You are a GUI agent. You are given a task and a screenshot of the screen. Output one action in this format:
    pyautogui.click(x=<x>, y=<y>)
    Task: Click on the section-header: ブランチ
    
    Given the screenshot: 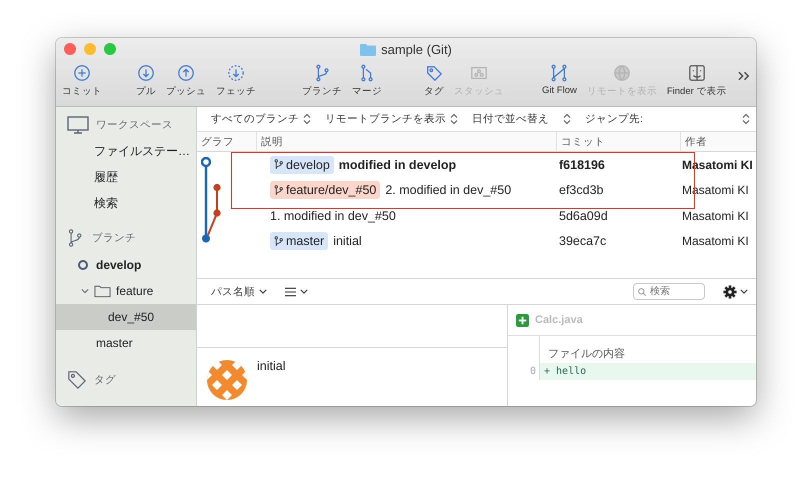 What is the action you would take?
    pyautogui.click(x=114, y=238)
    